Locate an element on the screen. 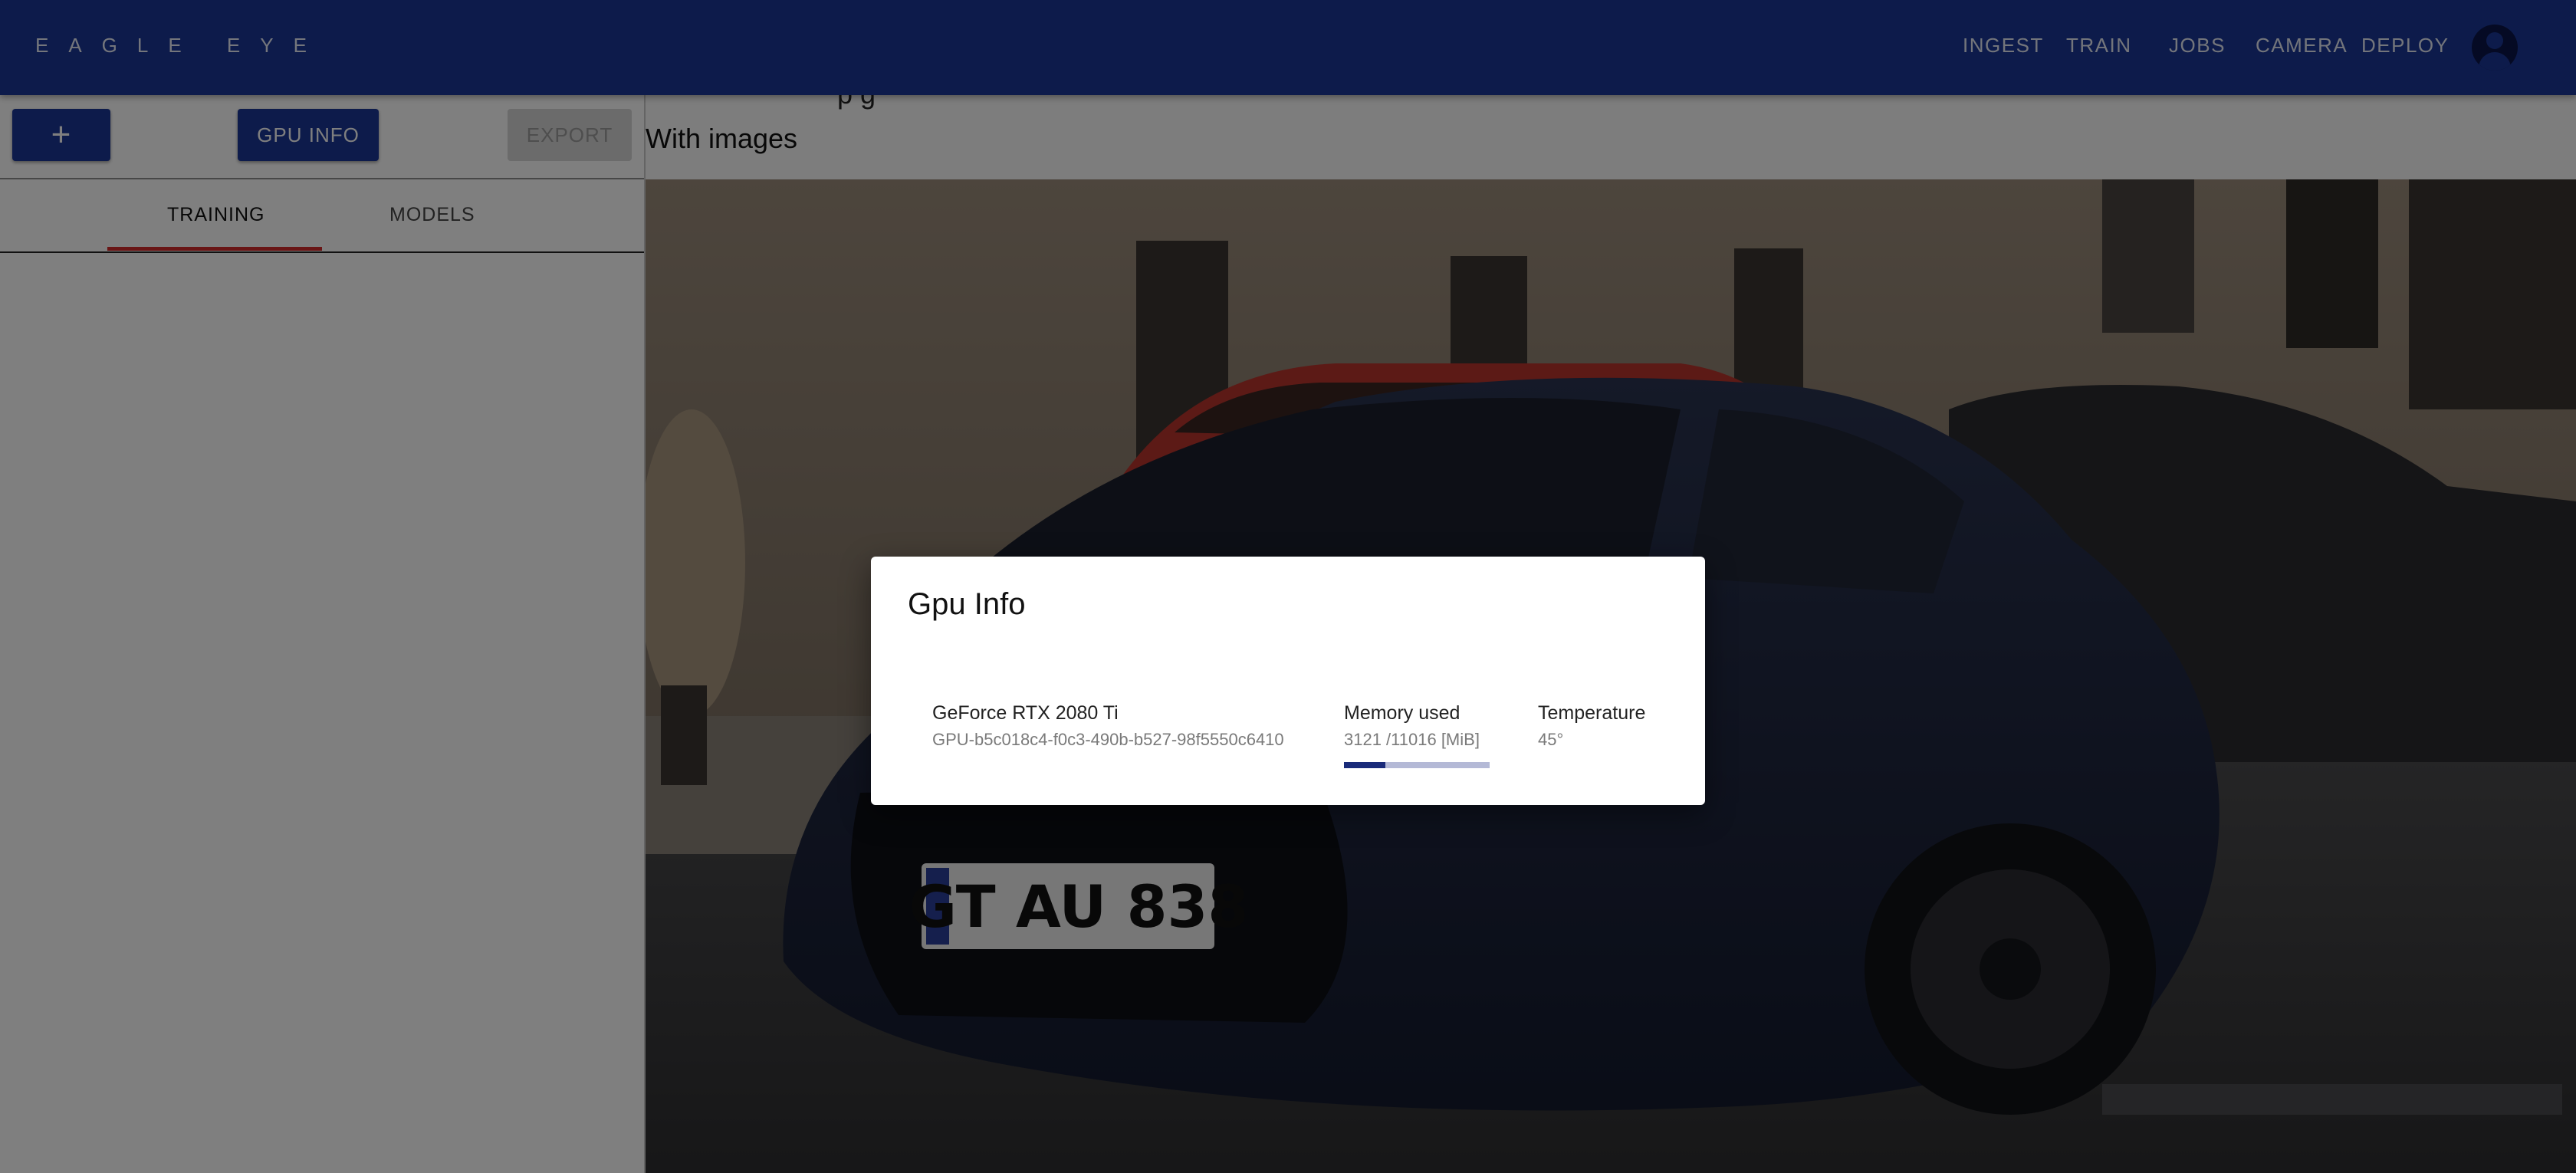 The height and width of the screenshot is (1173, 2576). temperature-value: 45° is located at coordinates (1551, 740).